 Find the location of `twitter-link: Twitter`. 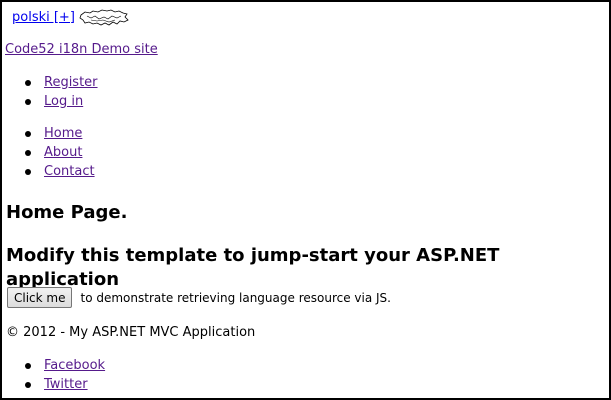

twitter-link: Twitter is located at coordinates (66, 384).